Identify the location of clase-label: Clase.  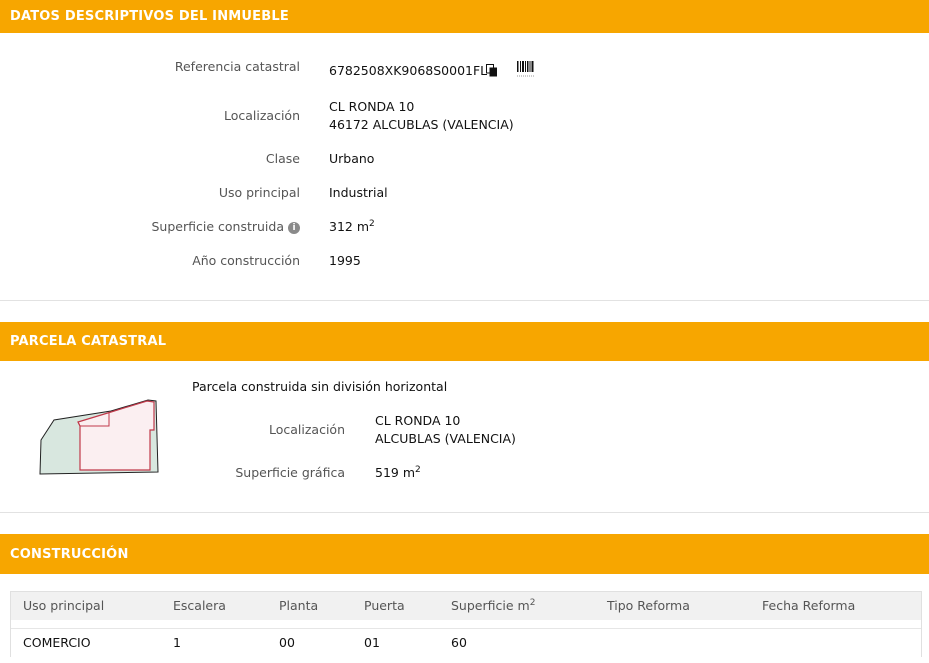
(282, 158).